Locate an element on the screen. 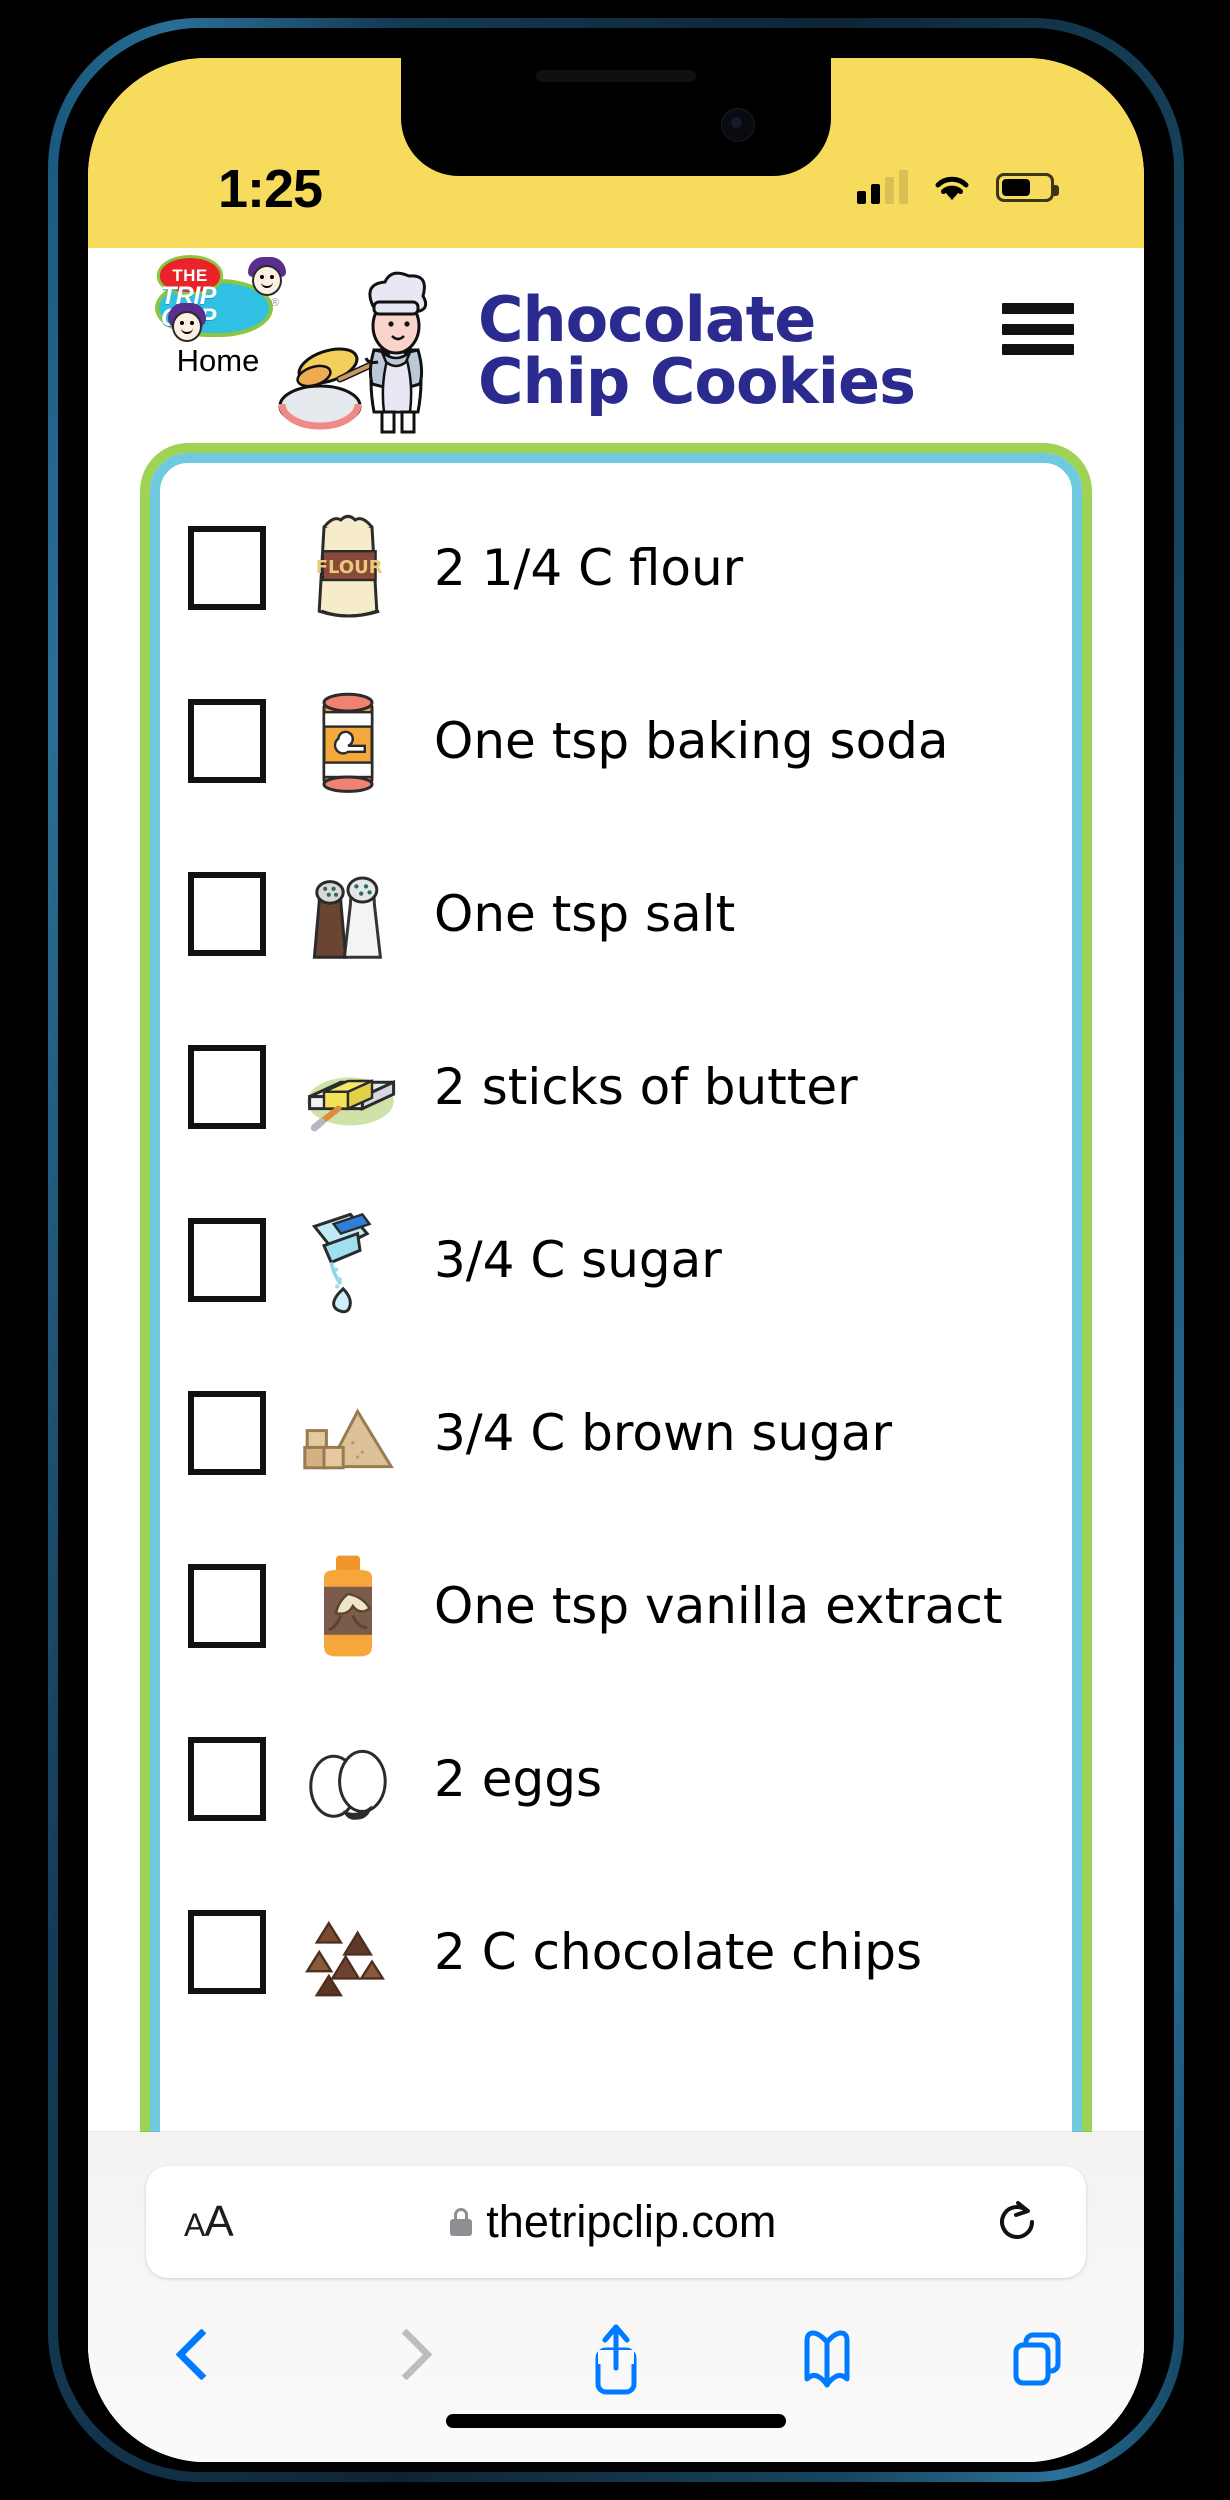 This screenshot has width=1230, height=2500. status-indicators is located at coordinates (958, 187).